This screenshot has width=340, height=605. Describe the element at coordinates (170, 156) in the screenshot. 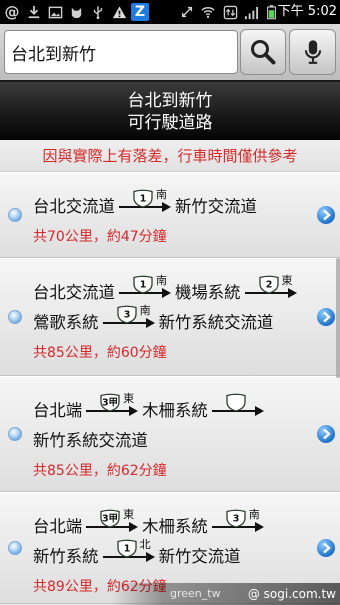

I see `disclaimer-notice: 因與實際上有落差，行車時間僅供參考` at that location.